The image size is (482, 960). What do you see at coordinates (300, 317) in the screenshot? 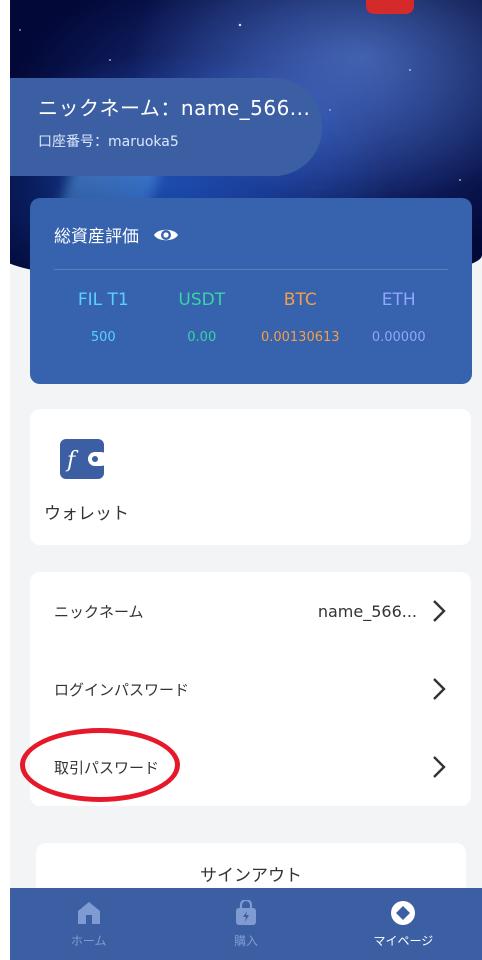
I see `asset-column-btc: BTC 0.00130613` at bounding box center [300, 317].